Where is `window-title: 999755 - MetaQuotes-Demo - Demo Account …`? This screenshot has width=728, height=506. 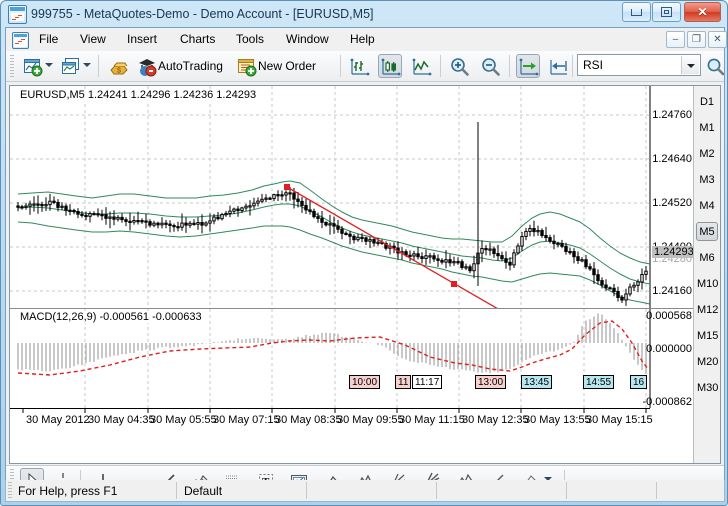
window-title: 999755 - MetaQuotes-Demo - Demo Account … is located at coordinates (202, 14).